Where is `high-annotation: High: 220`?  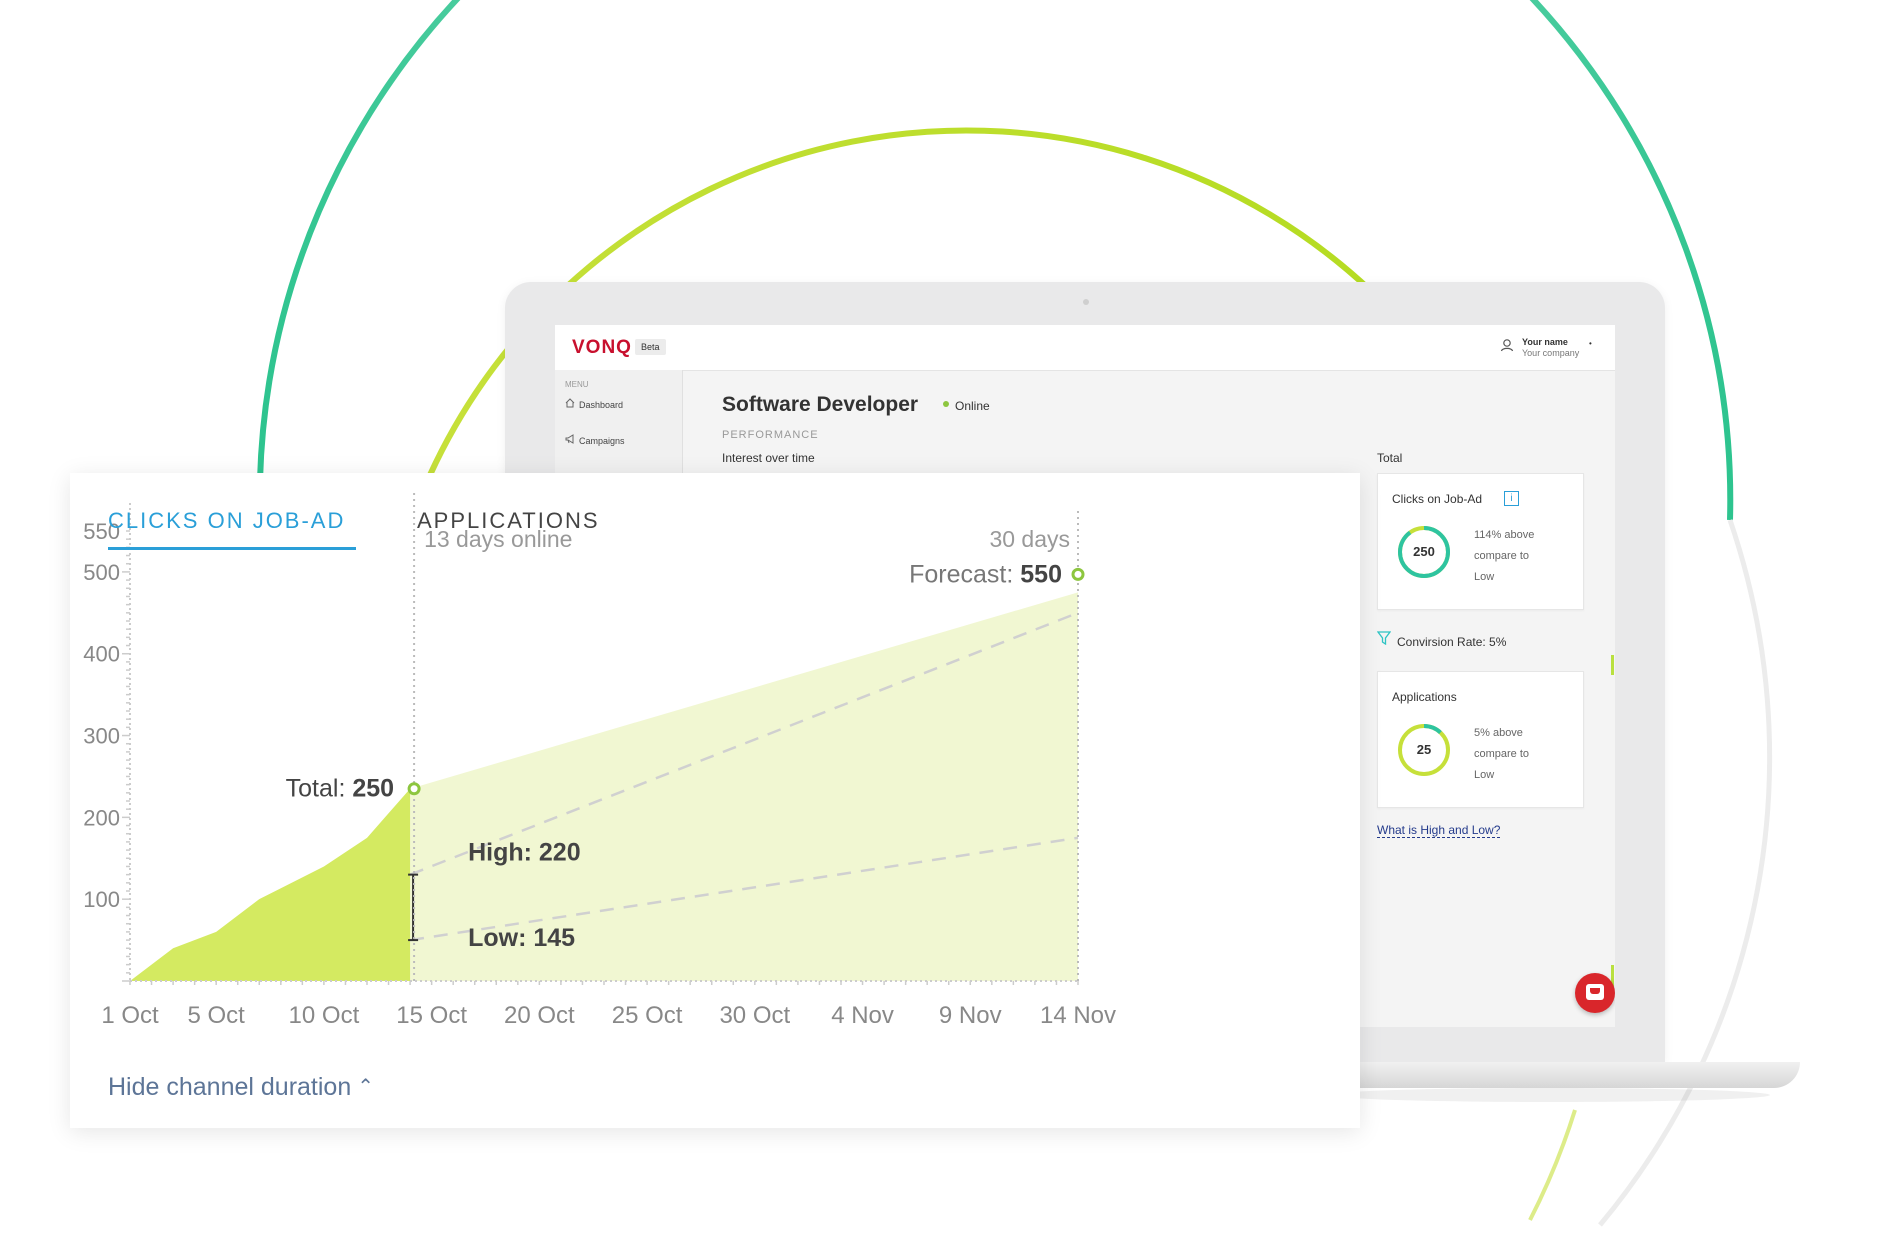 high-annotation: High: 220 is located at coordinates (524, 853).